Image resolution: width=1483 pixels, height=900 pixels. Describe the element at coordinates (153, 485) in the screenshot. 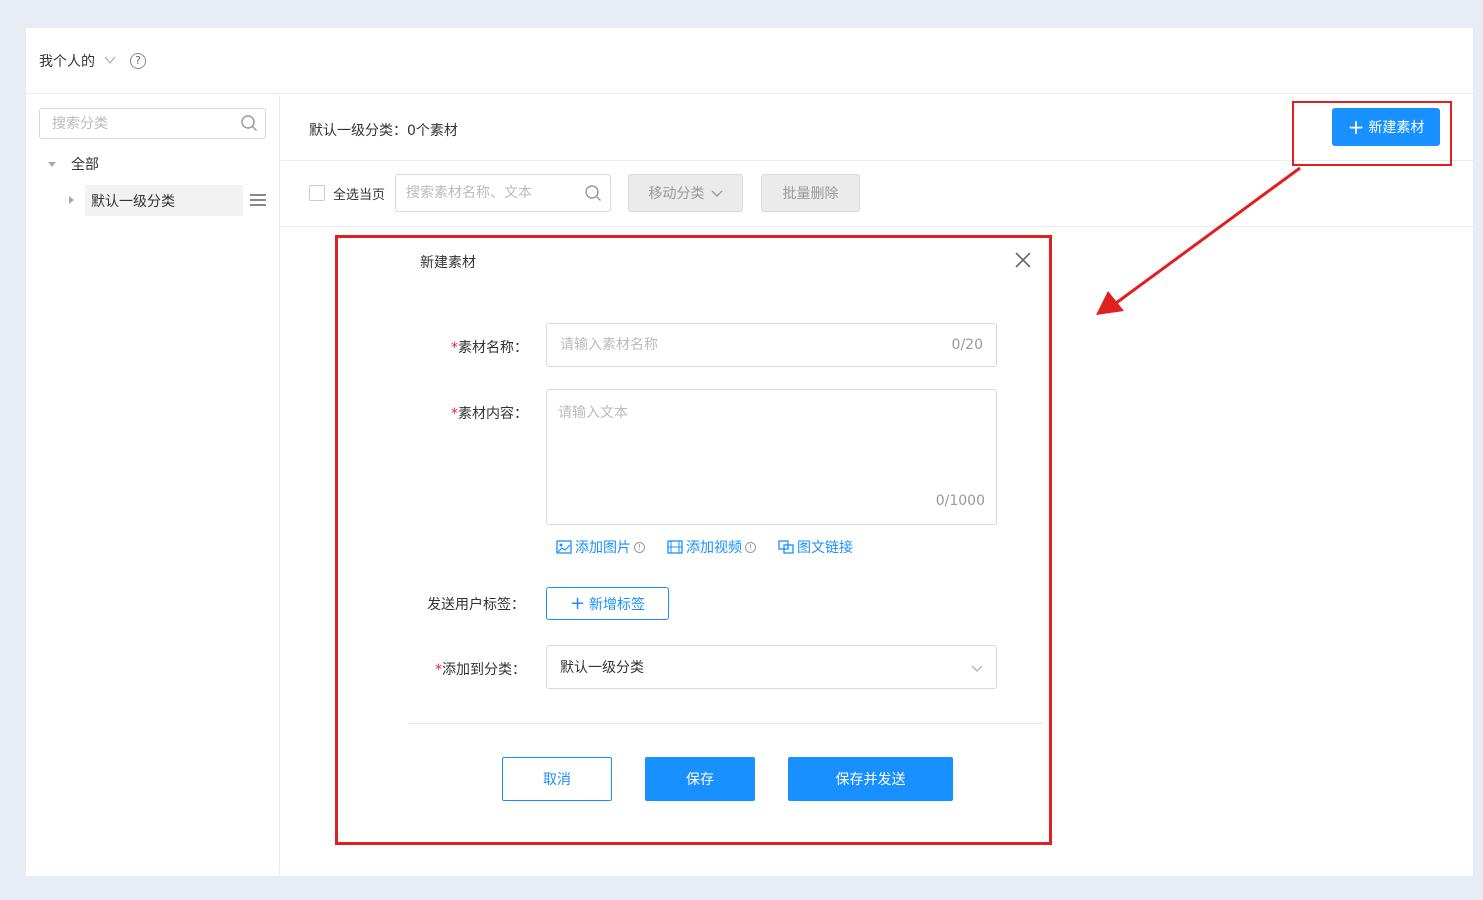

I see `category-sidebar: 全部 默认一级分类` at that location.